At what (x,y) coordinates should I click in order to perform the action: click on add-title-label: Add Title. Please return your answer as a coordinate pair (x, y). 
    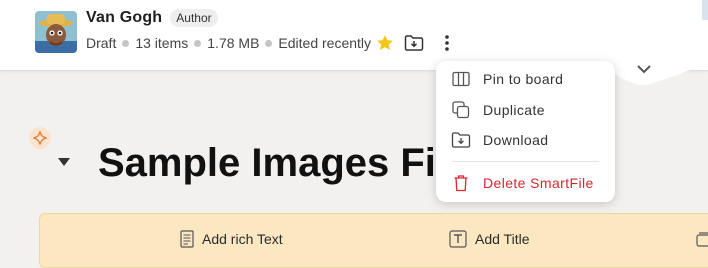
    Looking at the image, I should click on (502, 239).